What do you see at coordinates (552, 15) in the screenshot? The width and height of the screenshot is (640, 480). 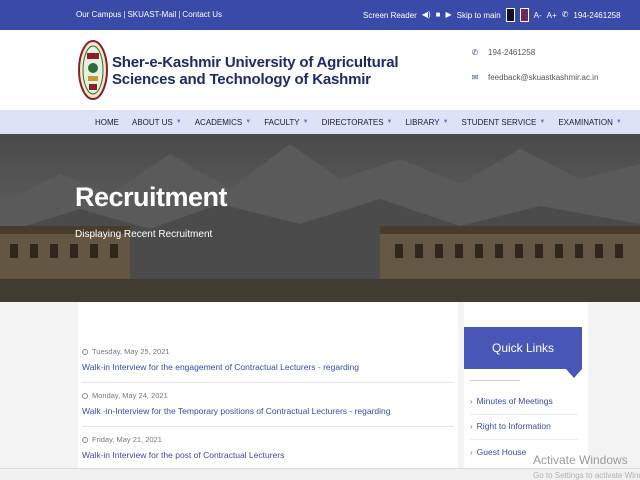 I see `font-increase-button: A+` at bounding box center [552, 15].